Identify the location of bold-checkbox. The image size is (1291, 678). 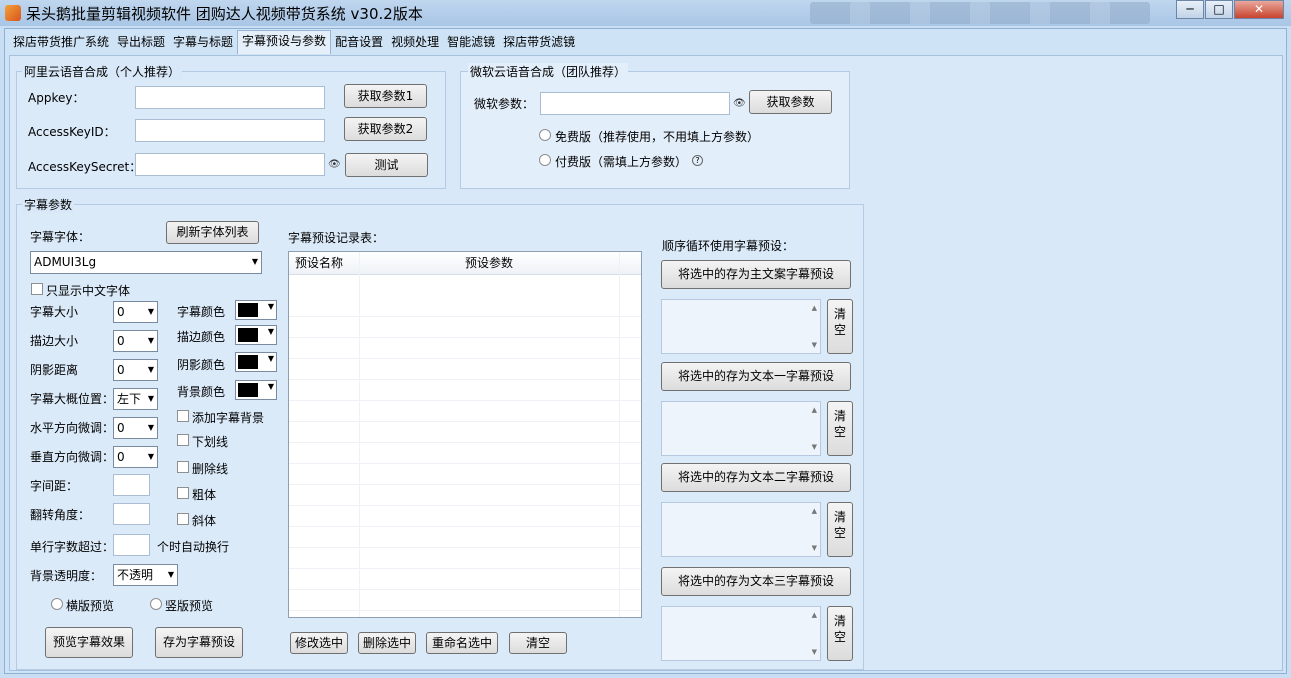
(183, 493).